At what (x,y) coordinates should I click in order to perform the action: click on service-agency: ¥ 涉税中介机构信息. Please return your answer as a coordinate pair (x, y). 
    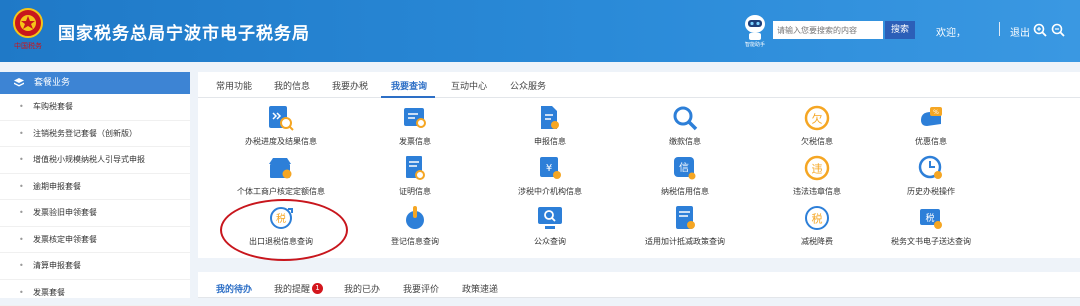
    Looking at the image, I should click on (550, 175).